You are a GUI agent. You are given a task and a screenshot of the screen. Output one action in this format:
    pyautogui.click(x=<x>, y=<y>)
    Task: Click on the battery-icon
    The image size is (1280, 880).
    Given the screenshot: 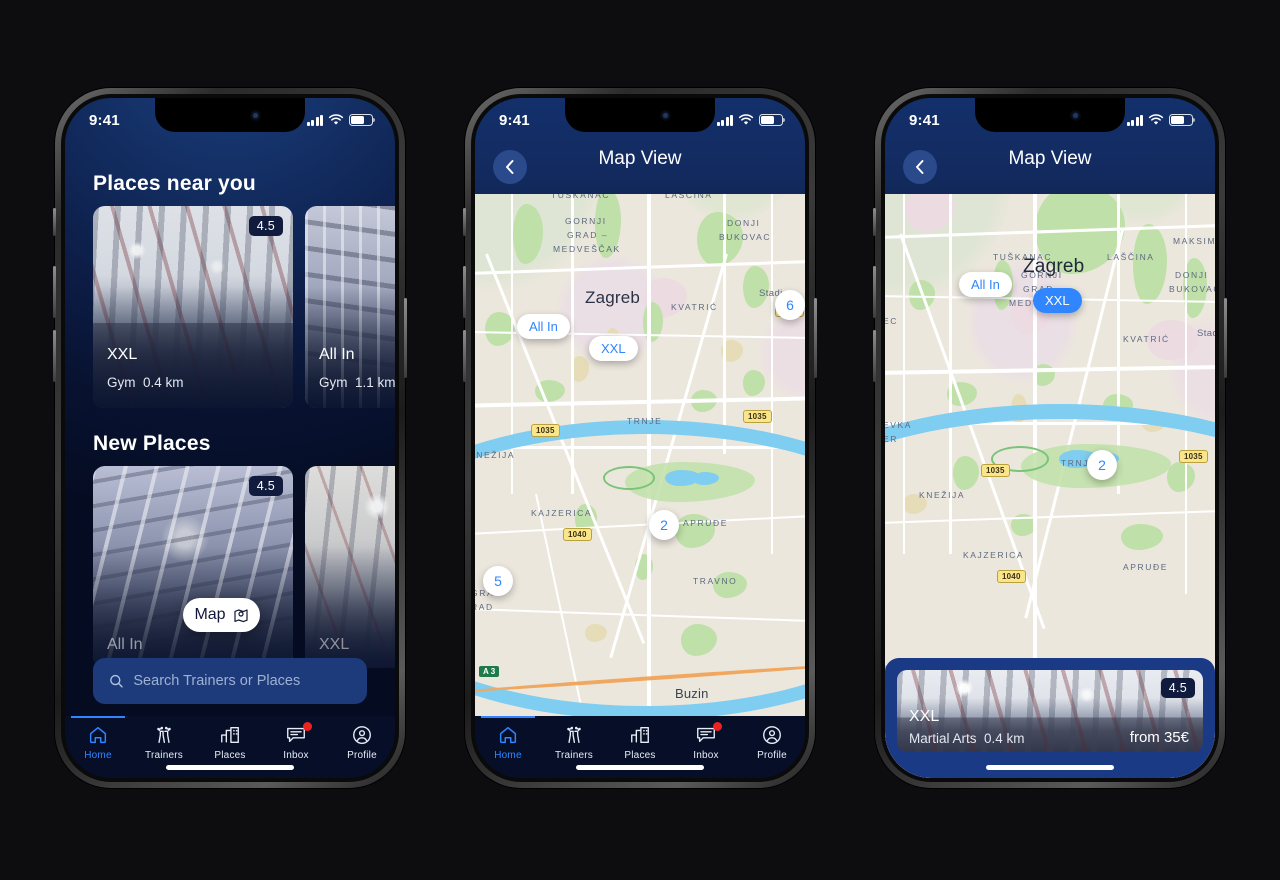 What is the action you would take?
    pyautogui.click(x=1182, y=120)
    